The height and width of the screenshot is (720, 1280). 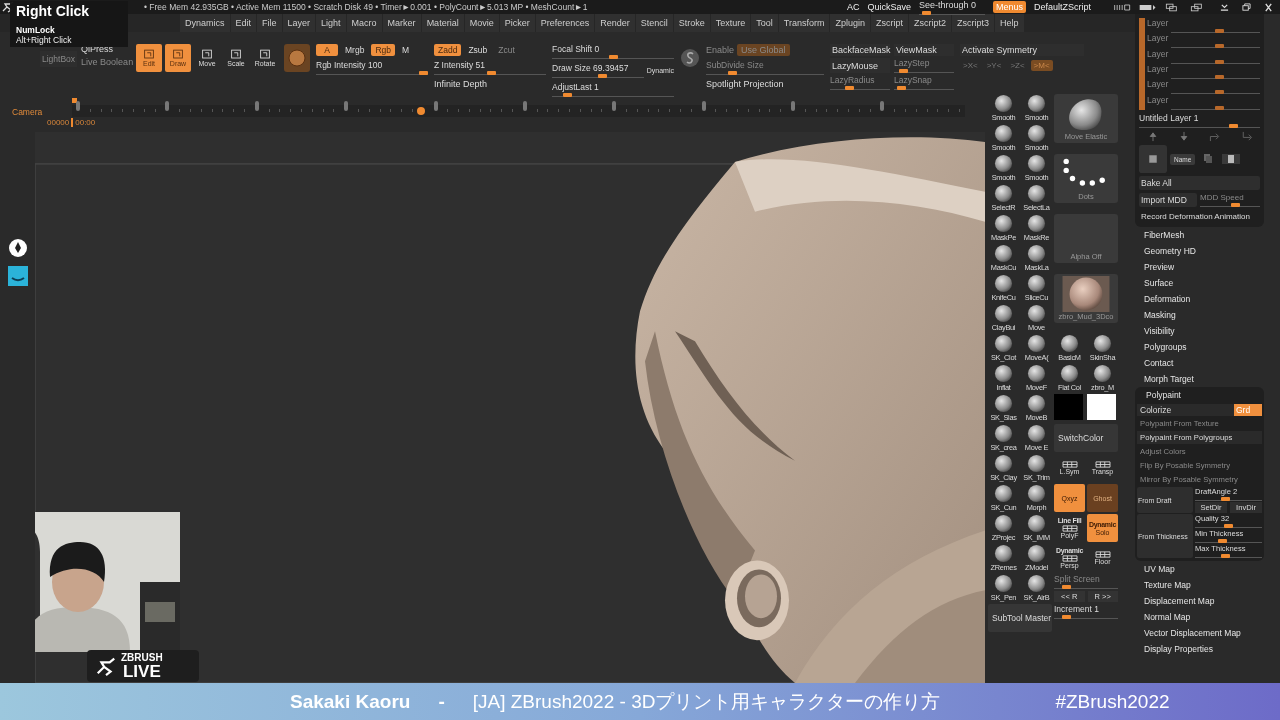 What do you see at coordinates (448, 50) in the screenshot?
I see `toggle-button: Zadd` at bounding box center [448, 50].